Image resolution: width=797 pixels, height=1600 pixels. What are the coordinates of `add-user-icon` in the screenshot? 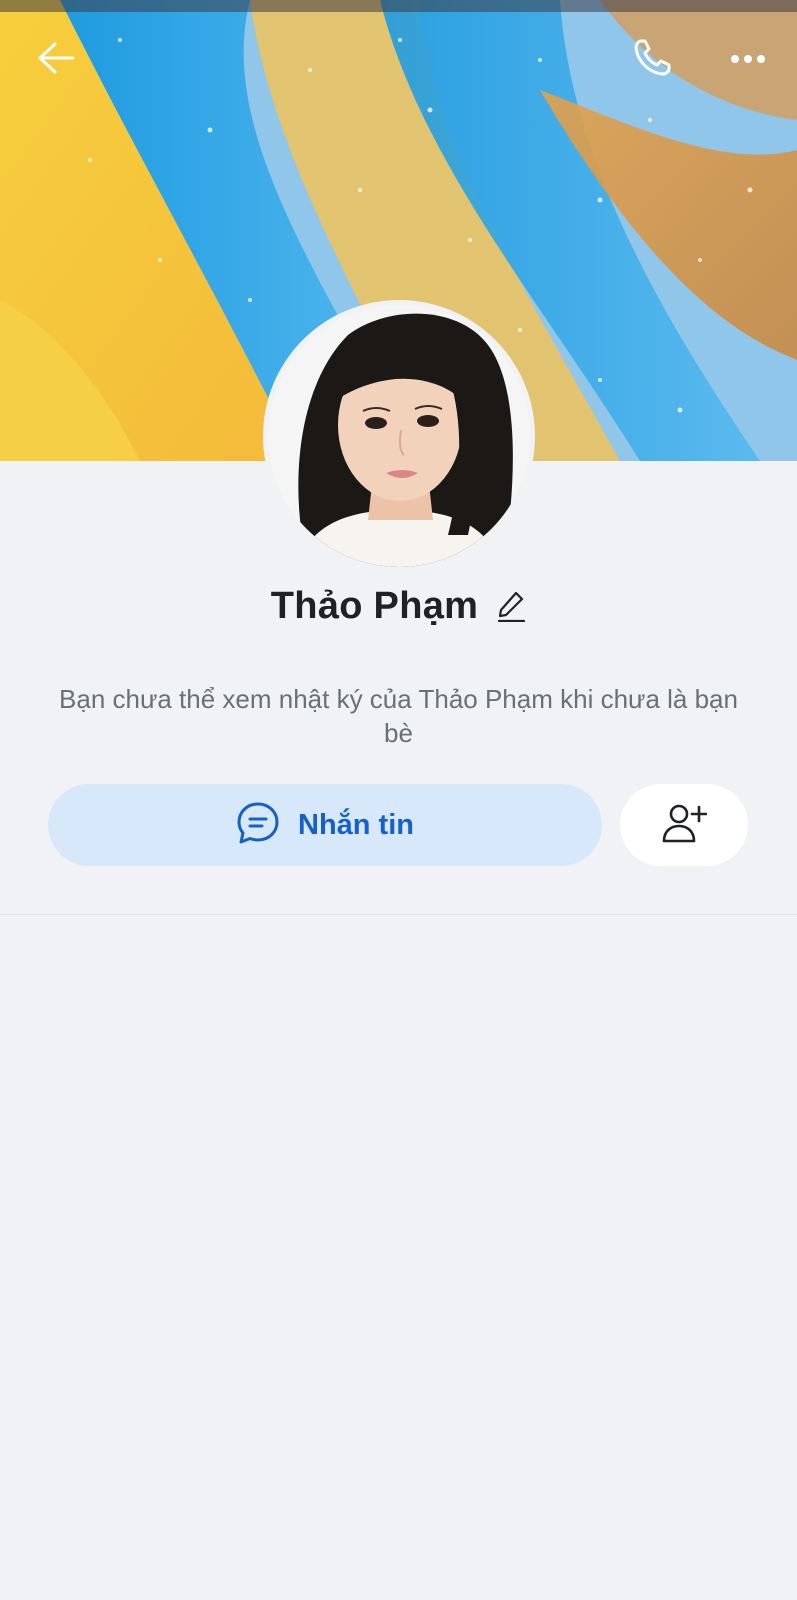 It's located at (684, 825).